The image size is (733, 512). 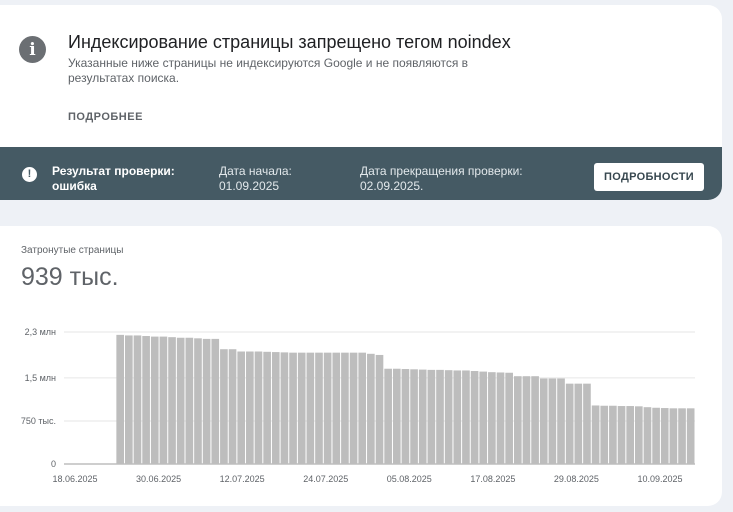 What do you see at coordinates (659, 479) in the screenshot?
I see `x-tick-label: 10.09.2025` at bounding box center [659, 479].